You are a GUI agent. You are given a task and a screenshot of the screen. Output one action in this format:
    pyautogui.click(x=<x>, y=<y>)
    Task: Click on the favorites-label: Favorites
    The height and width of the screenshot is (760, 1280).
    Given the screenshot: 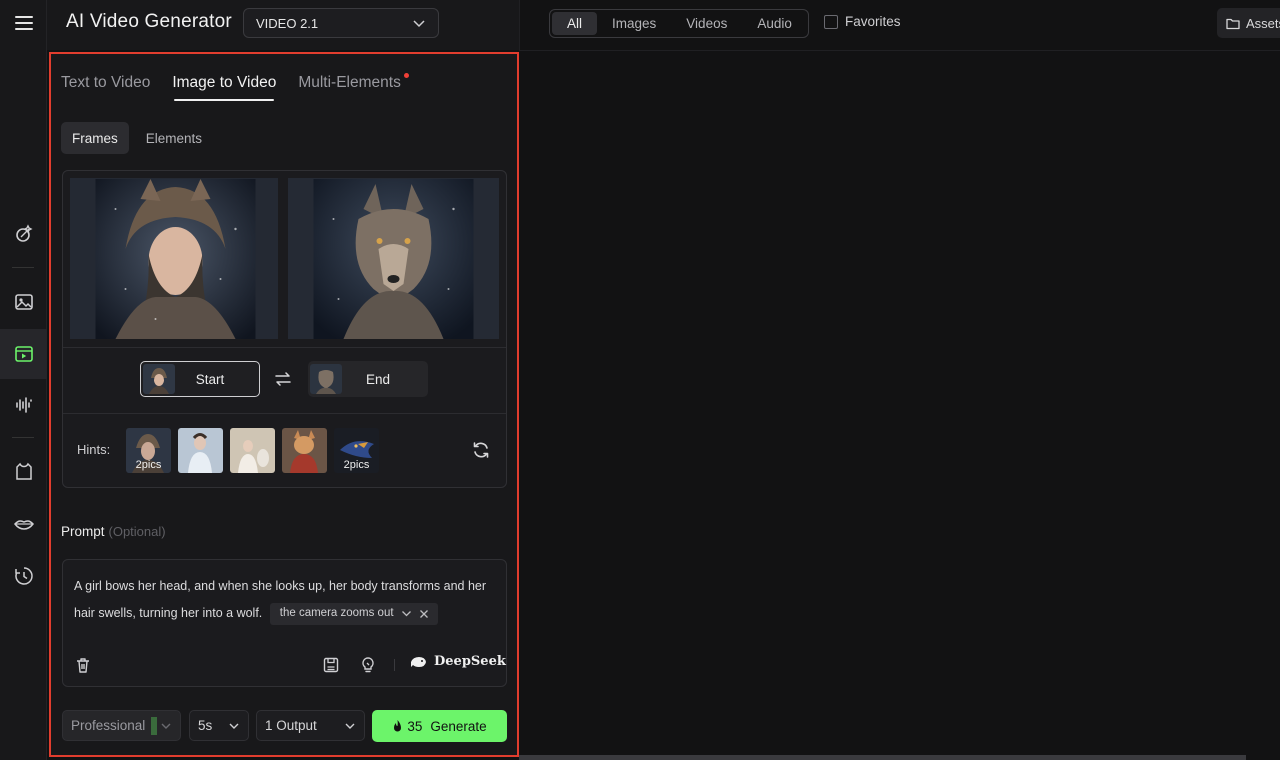 What is the action you would take?
    pyautogui.click(x=873, y=21)
    